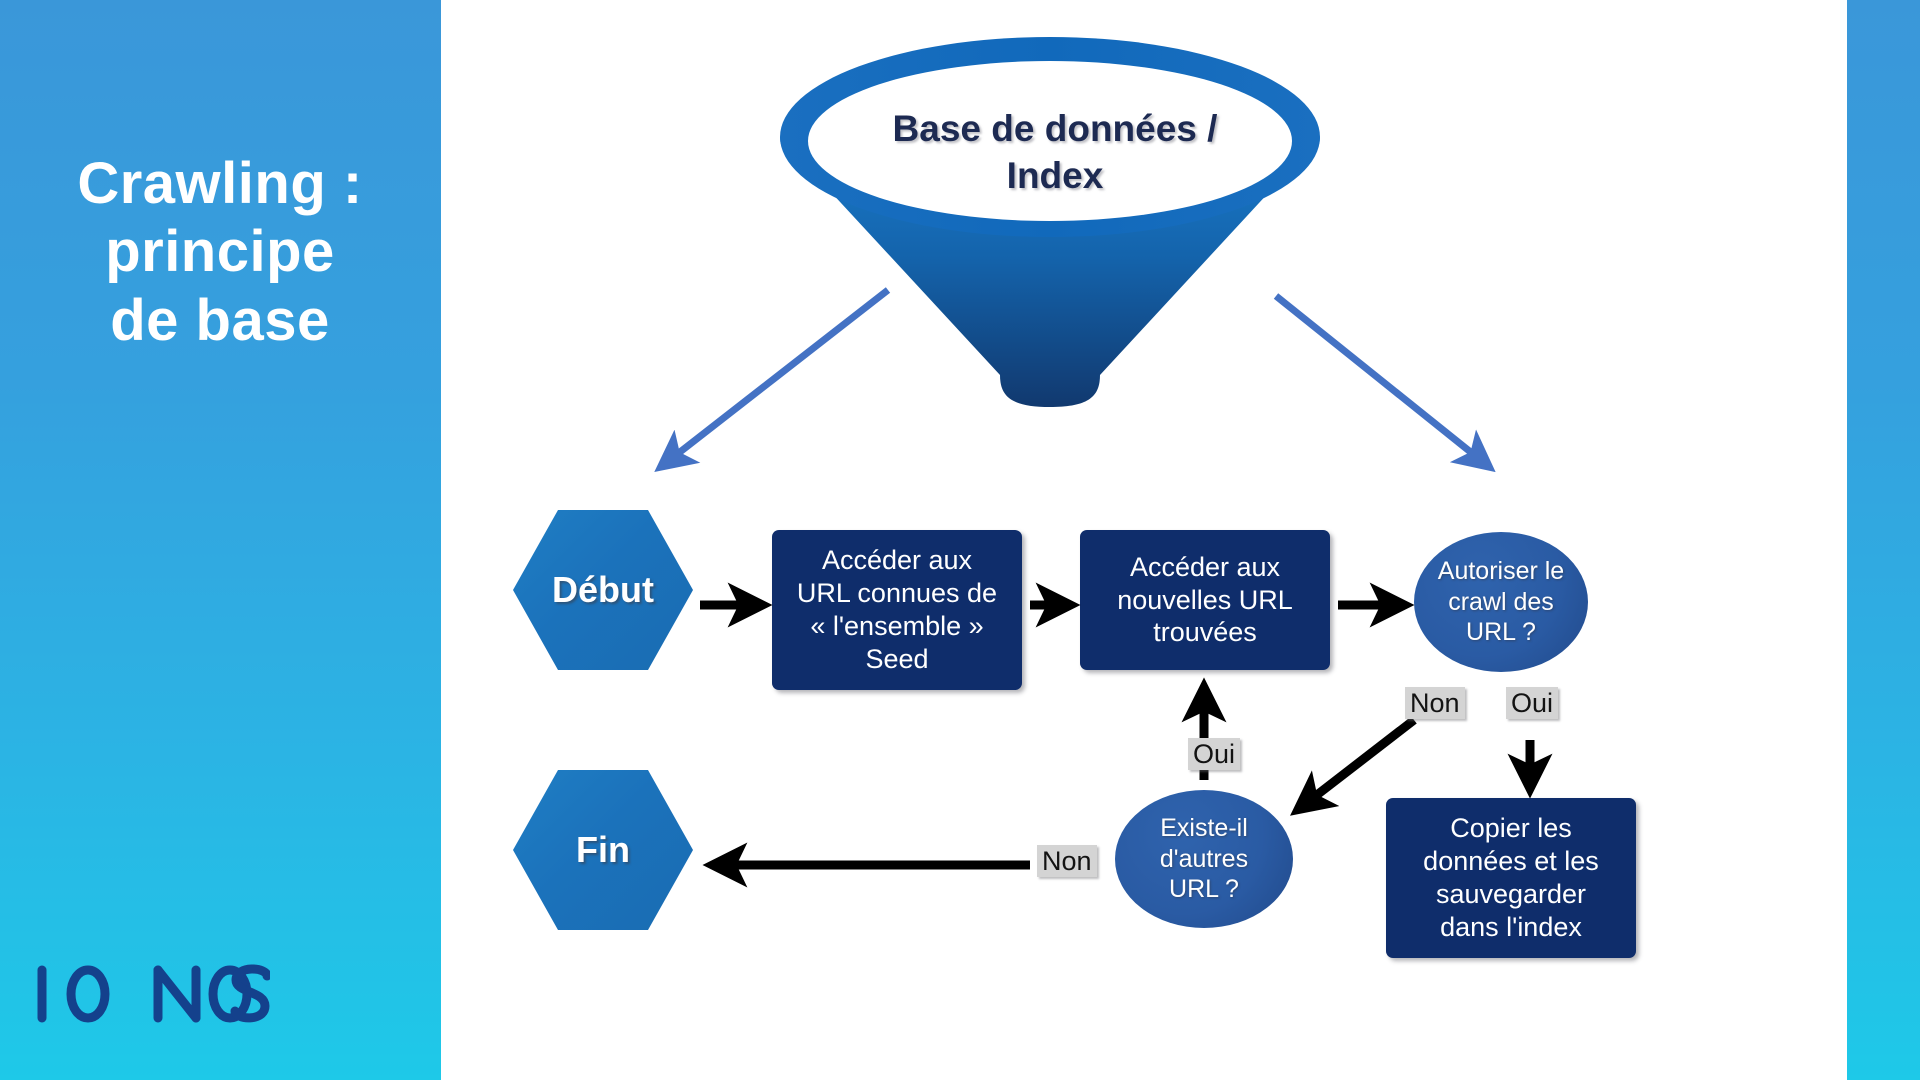 The image size is (1920, 1080). I want to click on funnel-label: Base de données / Index, so click(1055, 152).